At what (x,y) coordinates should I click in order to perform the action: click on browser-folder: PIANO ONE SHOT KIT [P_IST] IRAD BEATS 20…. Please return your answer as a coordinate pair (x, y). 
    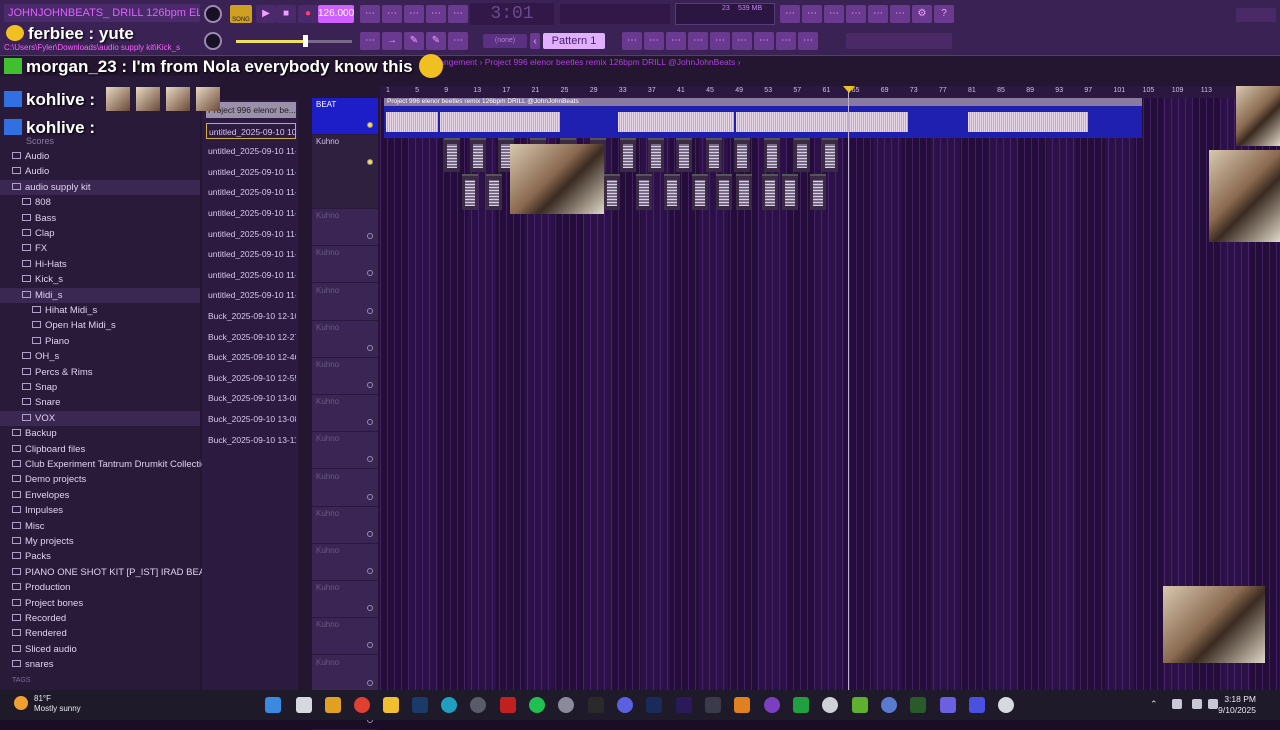
    Looking at the image, I should click on (120, 572).